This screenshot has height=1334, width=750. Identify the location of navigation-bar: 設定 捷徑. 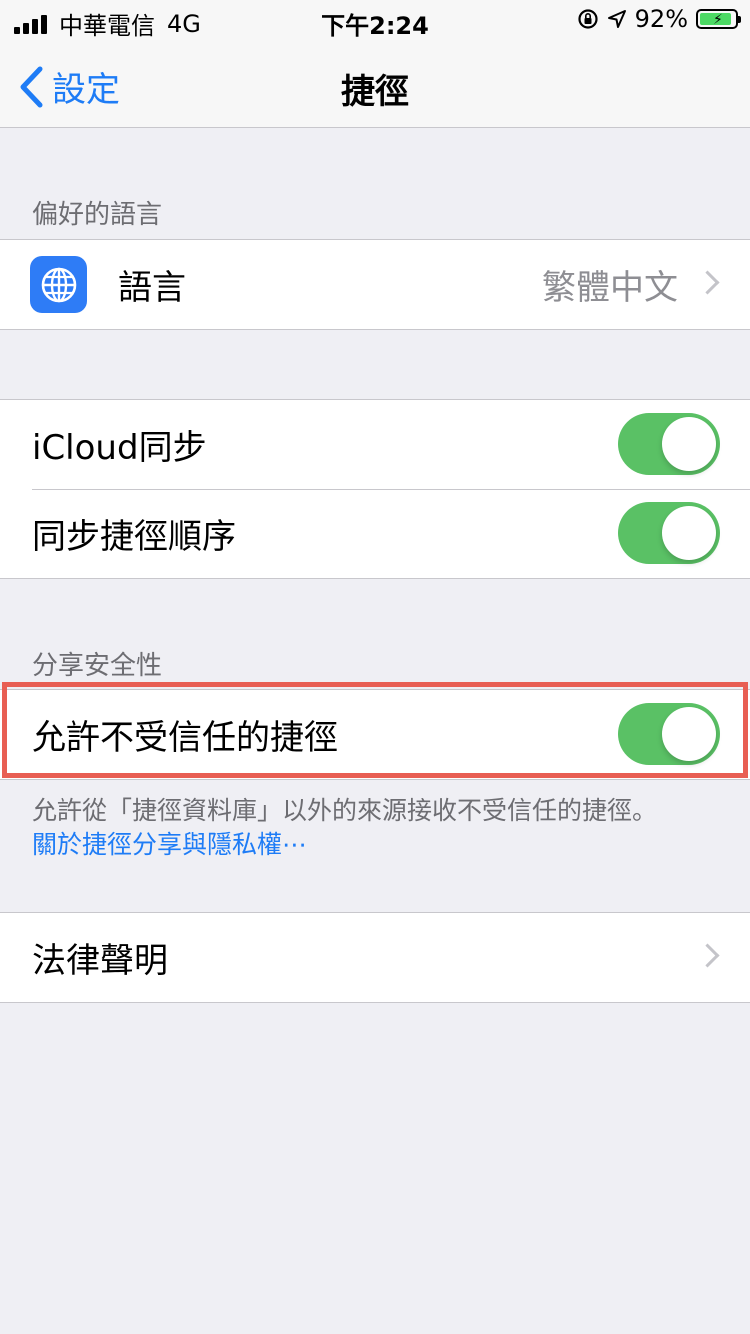
(375, 84).